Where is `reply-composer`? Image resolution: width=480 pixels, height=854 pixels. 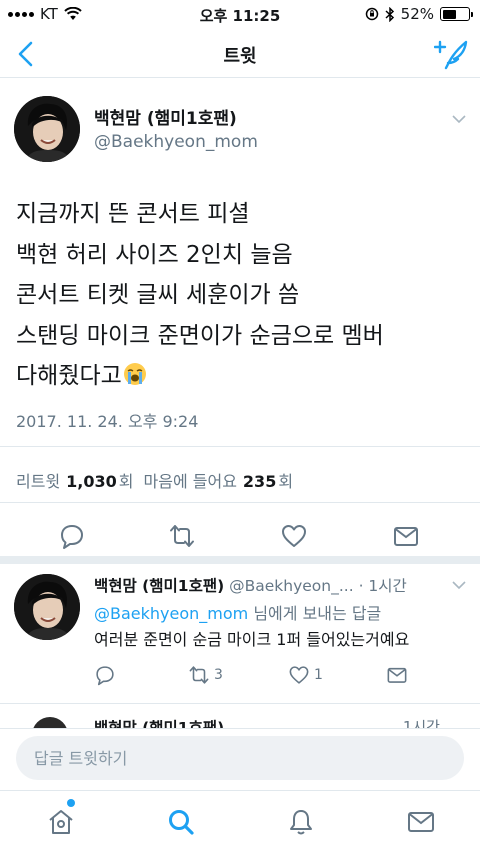 reply-composer is located at coordinates (240, 759).